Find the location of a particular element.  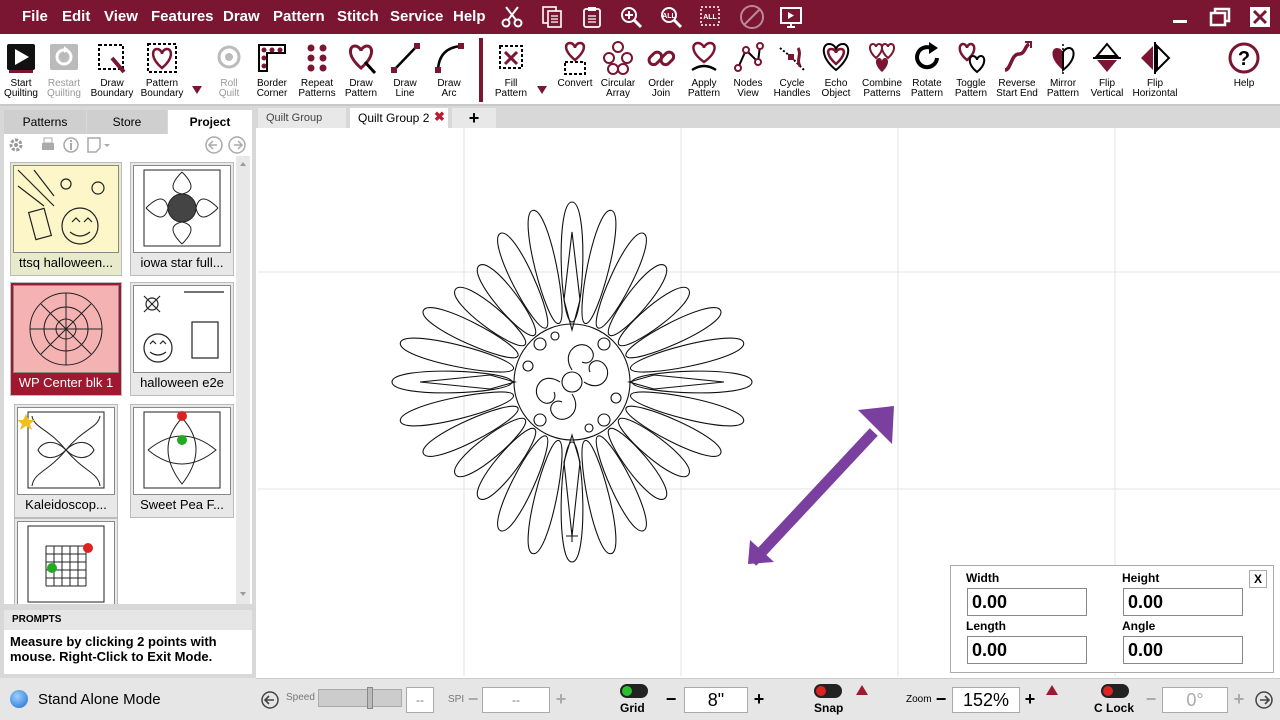

pattern-thumb: halloween e2e is located at coordinates (182, 339).